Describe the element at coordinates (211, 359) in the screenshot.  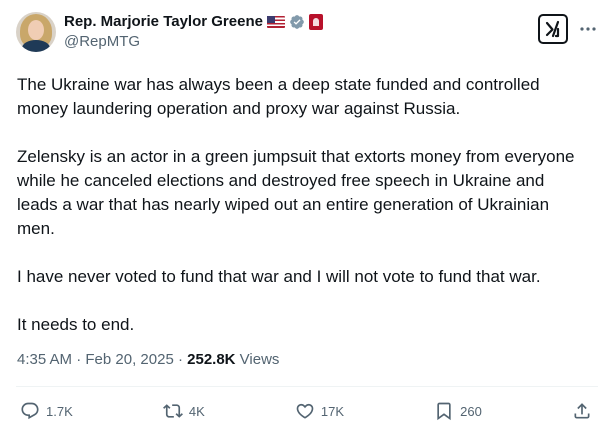
I see `views-count: 252.8K` at that location.